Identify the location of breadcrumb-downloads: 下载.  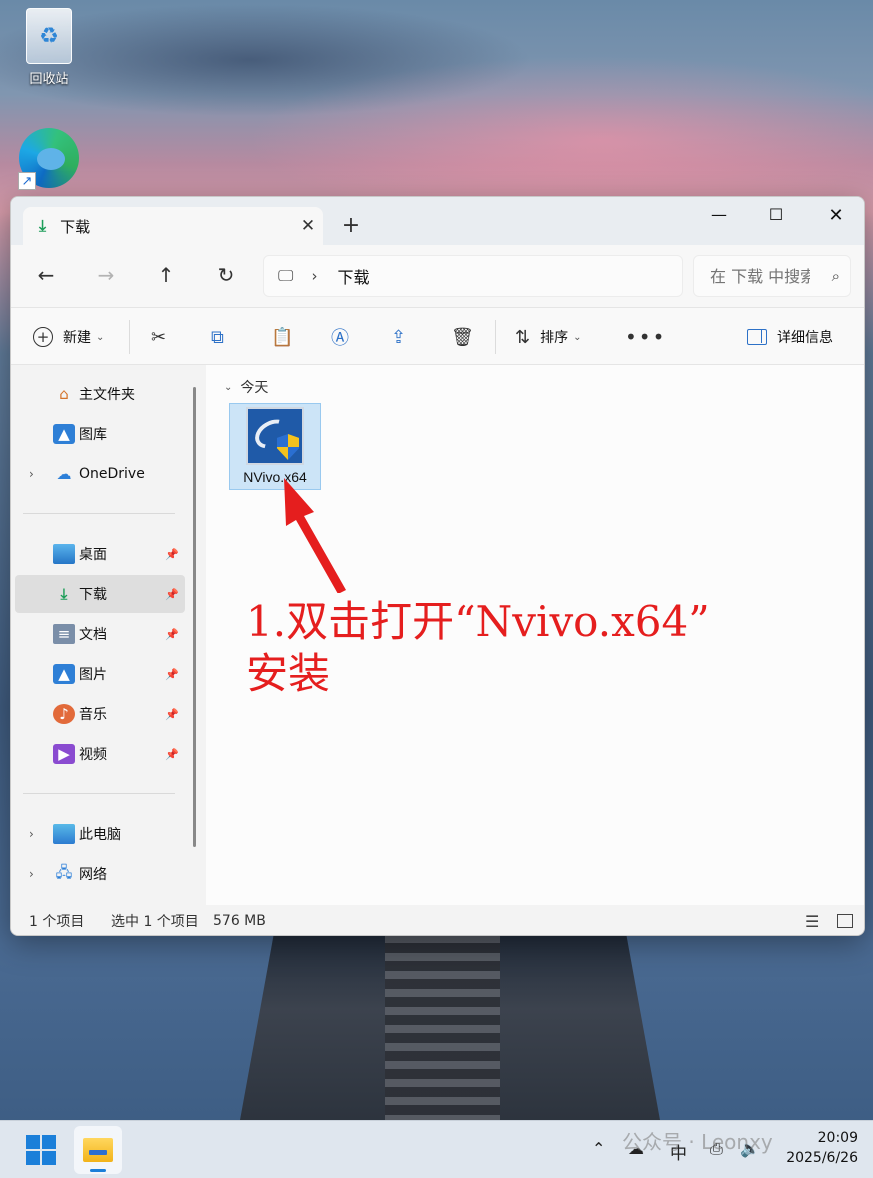
(353, 276).